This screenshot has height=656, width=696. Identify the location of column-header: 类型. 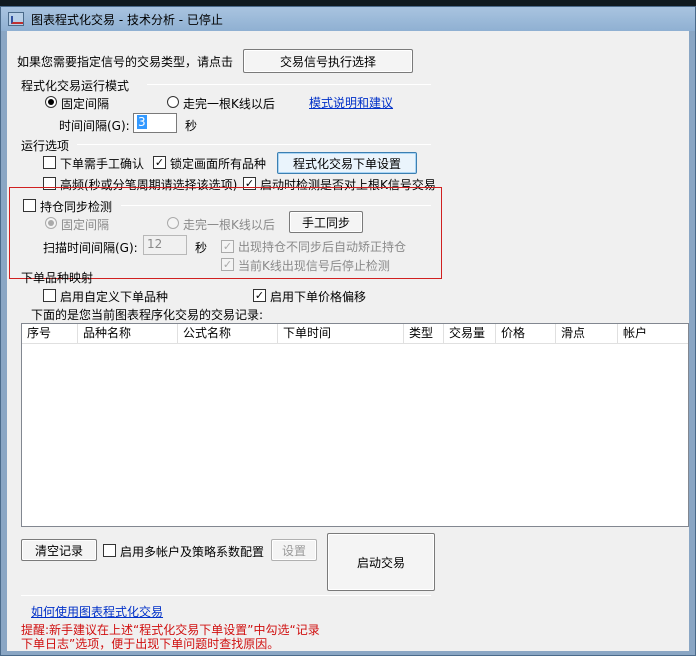
(424, 334).